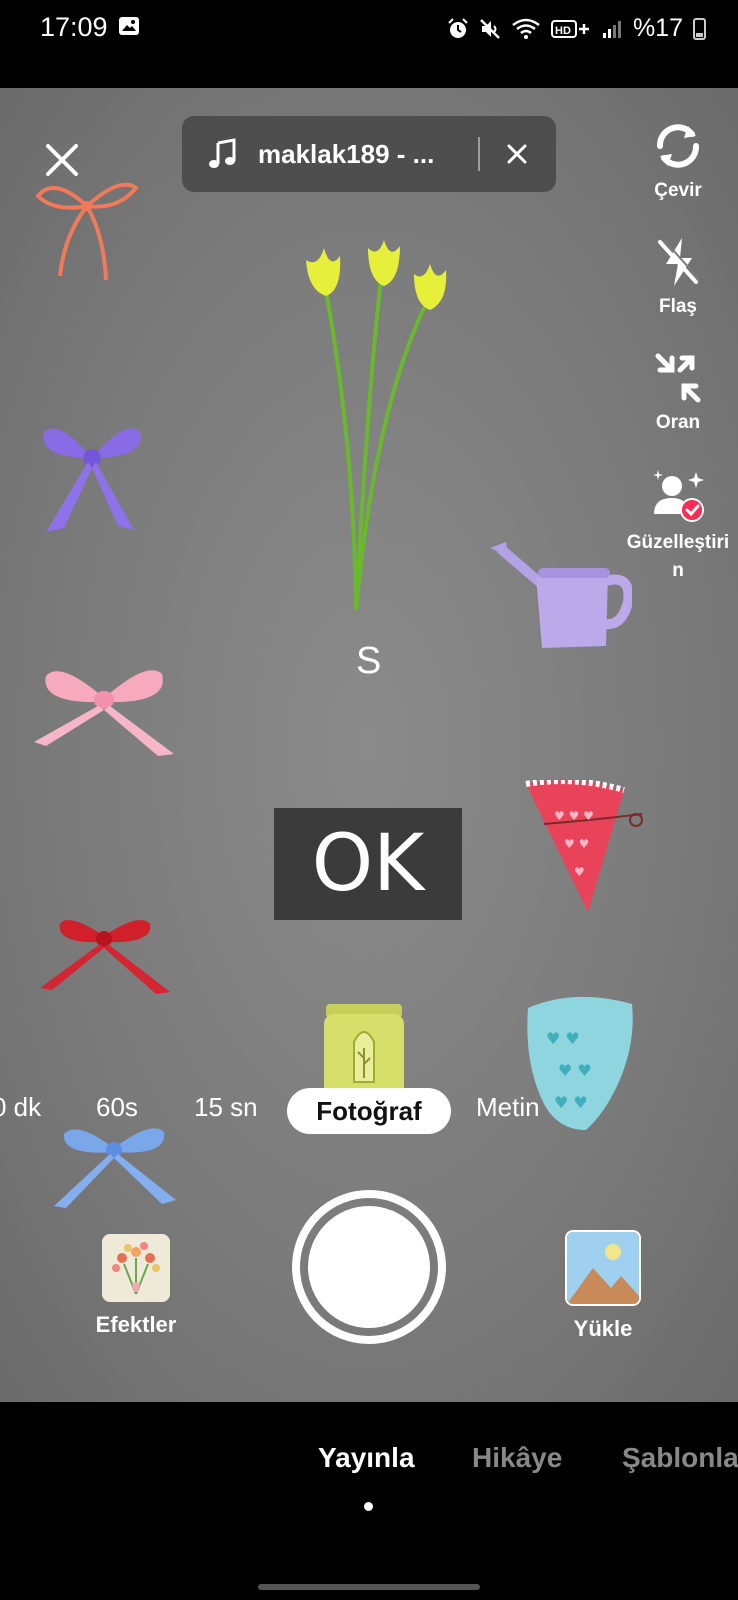 Image resolution: width=738 pixels, height=1600 pixels. I want to click on capture-mode-selector: 0 dk 60s 15 sn Fotoğraf Metin, so click(369, 1111).